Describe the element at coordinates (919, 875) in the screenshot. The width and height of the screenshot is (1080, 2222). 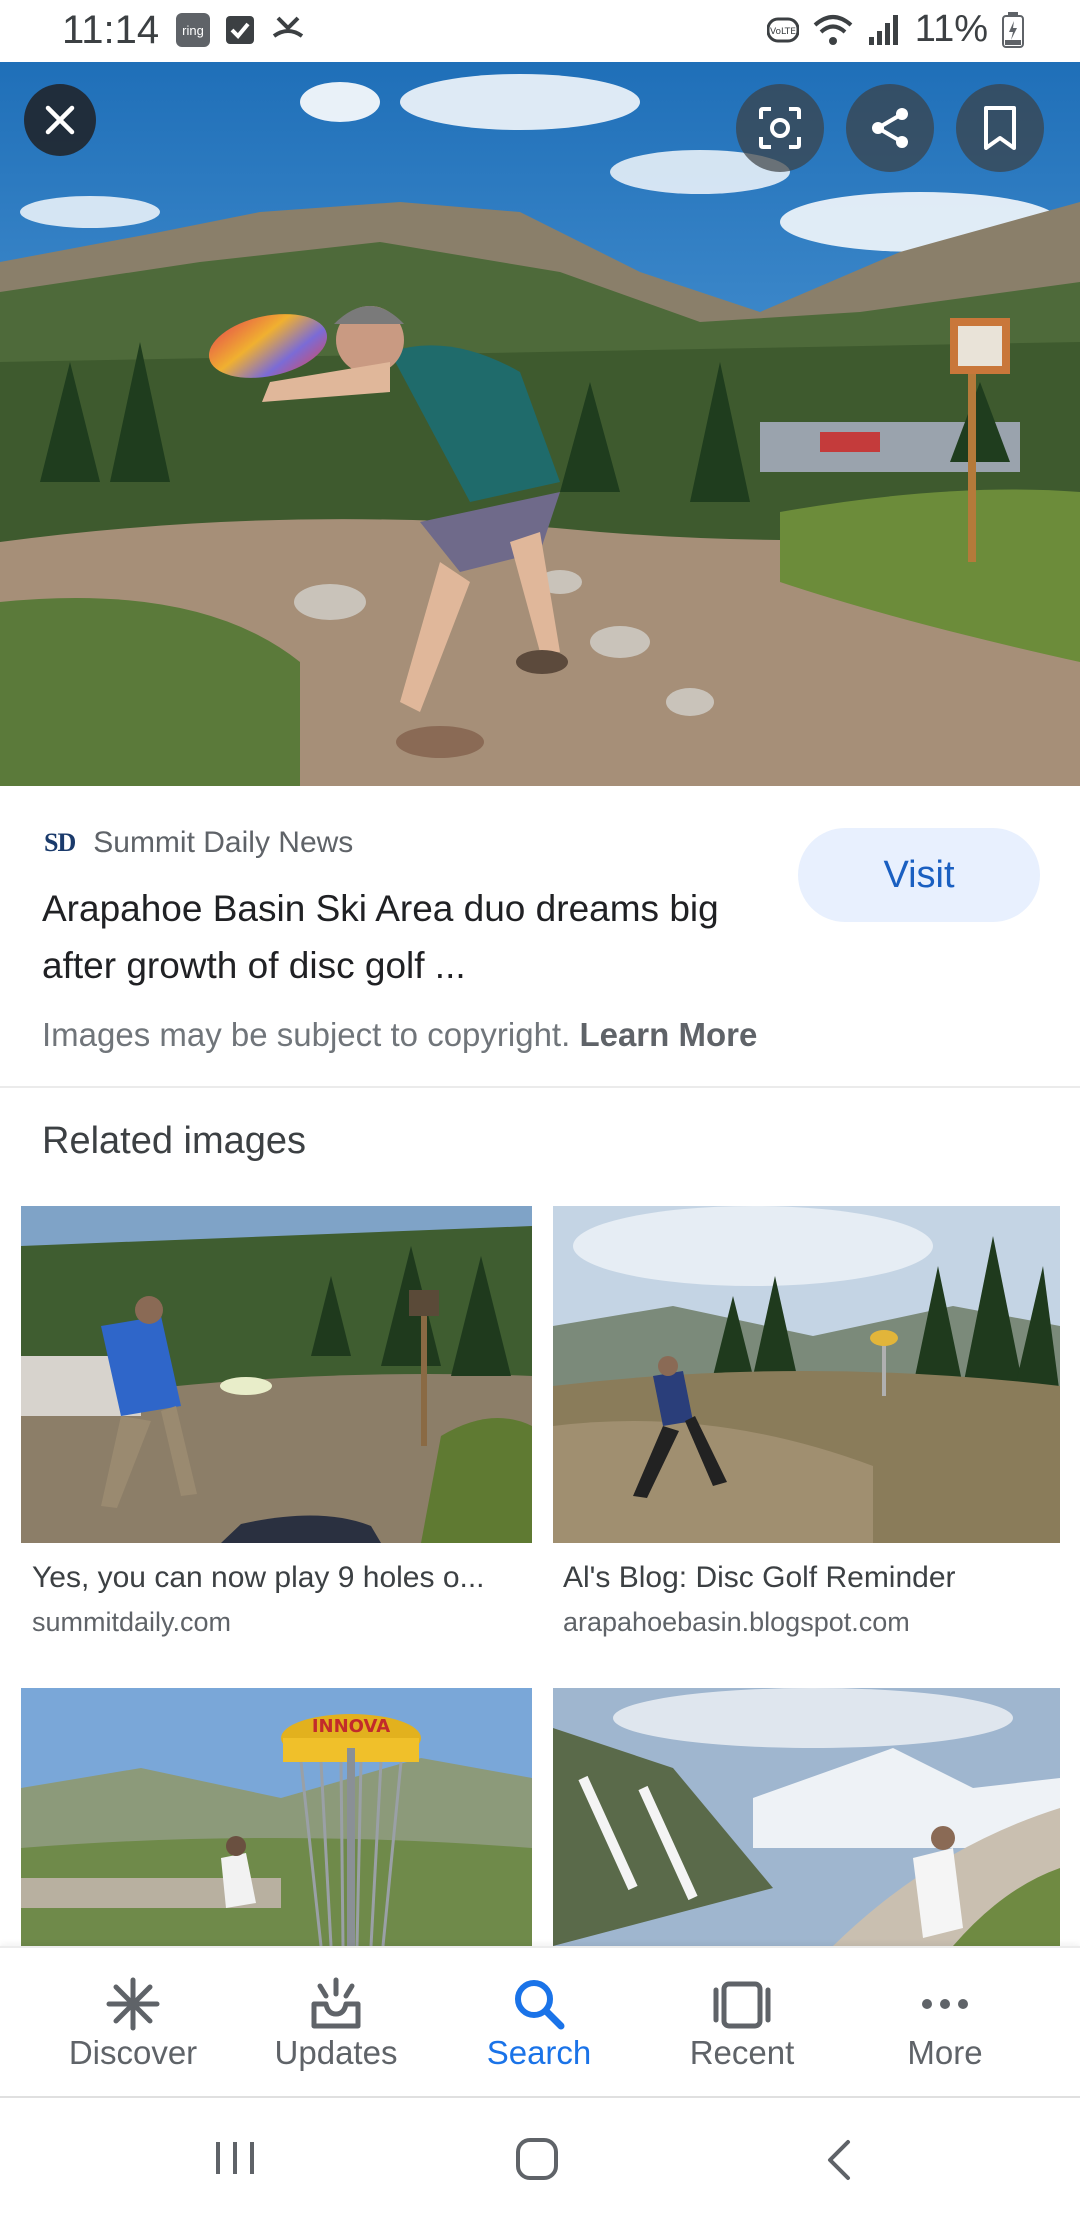
I see `visit-button: Visit` at that location.